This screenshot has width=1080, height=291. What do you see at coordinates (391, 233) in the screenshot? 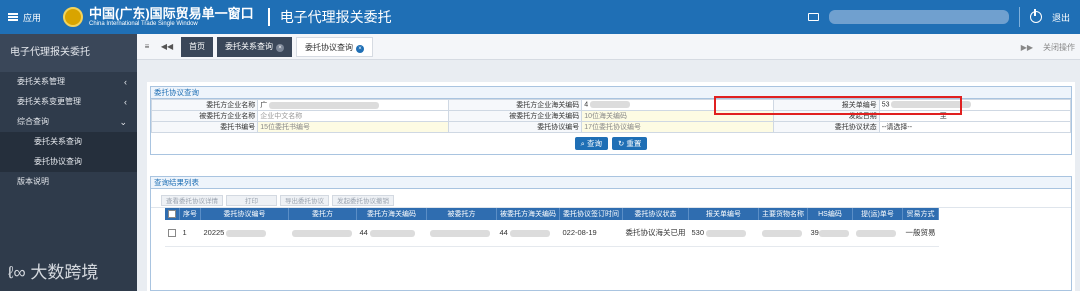
I see `cell-client-code: 44` at bounding box center [391, 233].